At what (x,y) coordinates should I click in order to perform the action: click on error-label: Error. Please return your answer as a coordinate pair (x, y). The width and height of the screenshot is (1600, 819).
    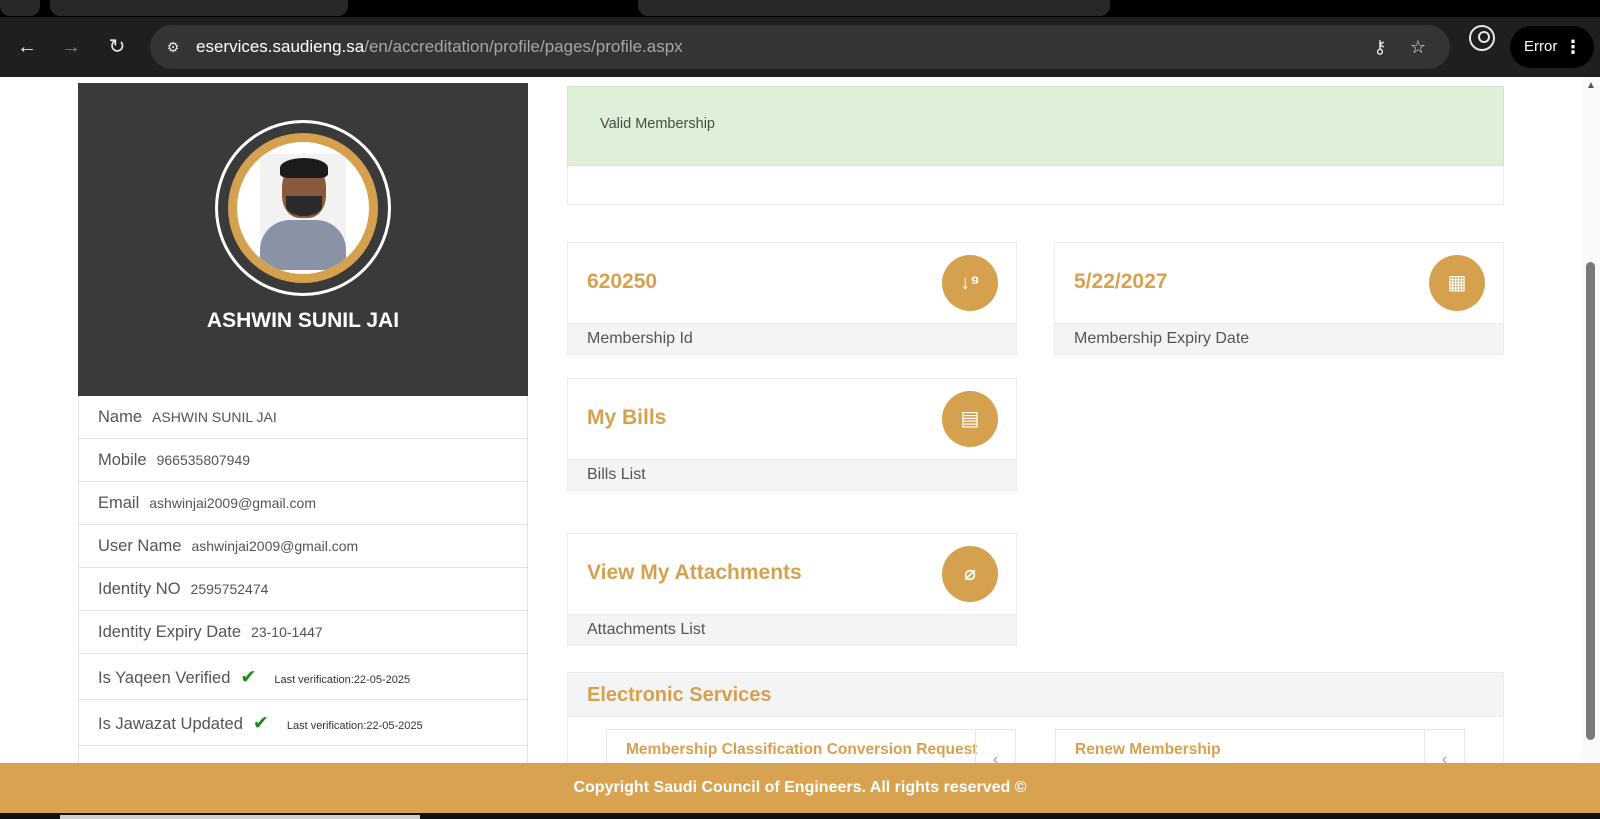
    Looking at the image, I should click on (1541, 46).